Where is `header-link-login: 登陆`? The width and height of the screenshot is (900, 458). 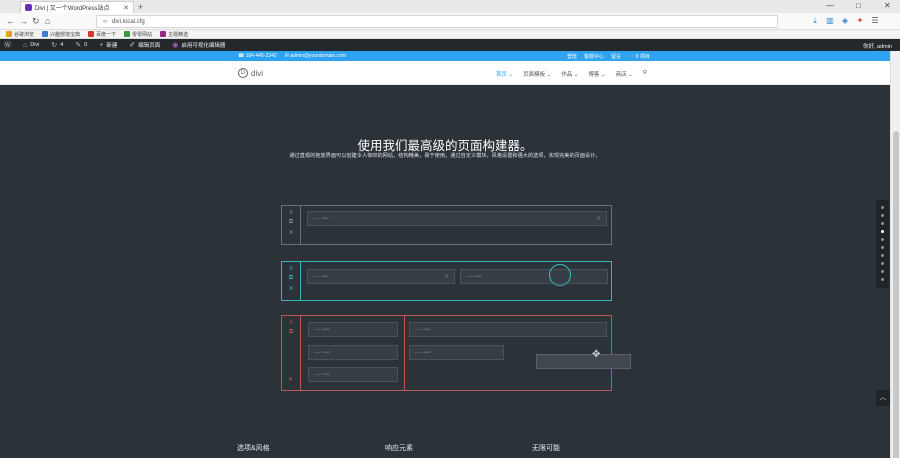
header-link-login: 登陆 is located at coordinates (572, 56).